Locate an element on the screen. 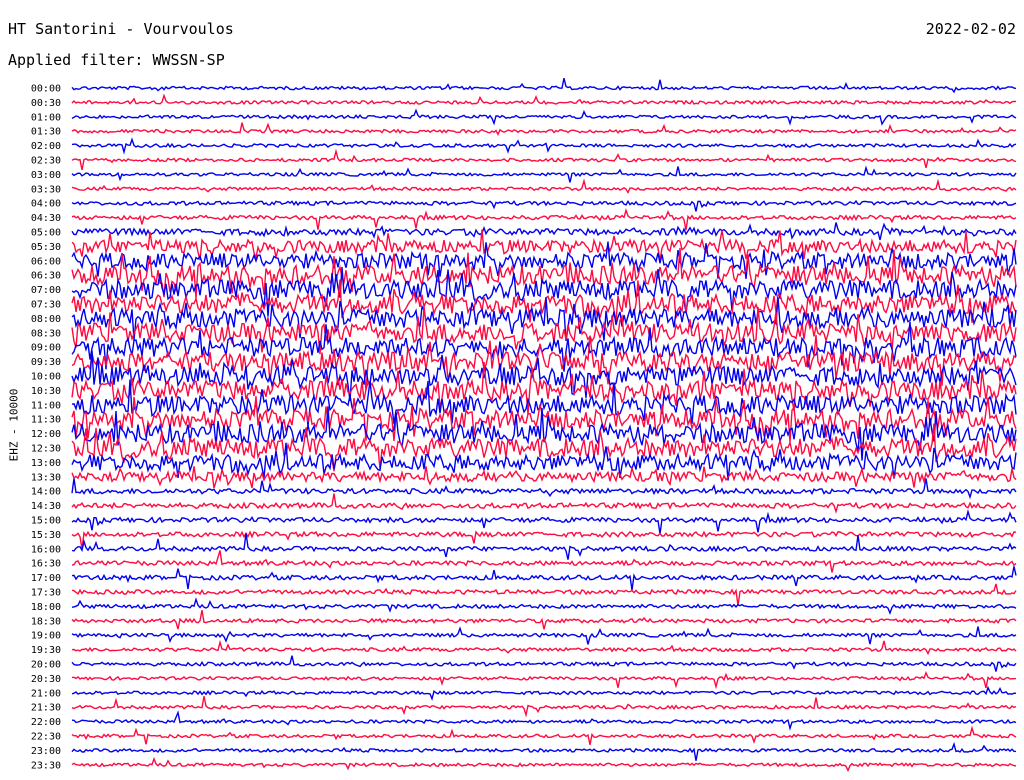 The image size is (1024, 780). time-tick-label: 02:30 is located at coordinates (46, 161).